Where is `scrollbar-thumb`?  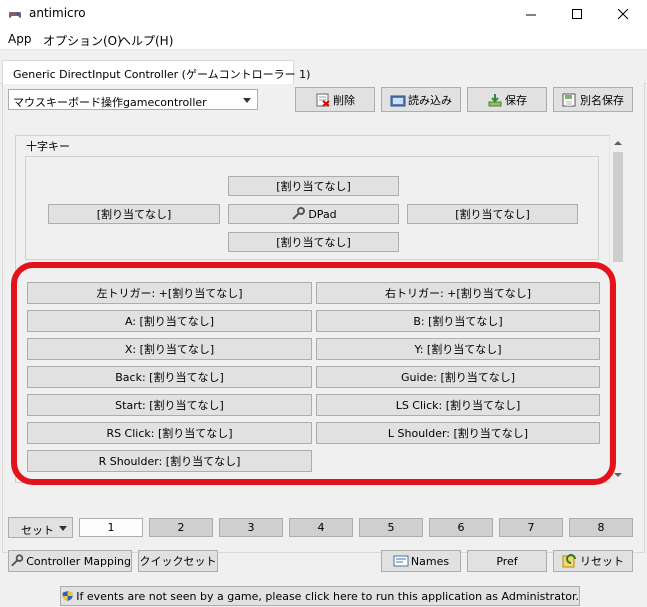 scrollbar-thumb is located at coordinates (618, 207).